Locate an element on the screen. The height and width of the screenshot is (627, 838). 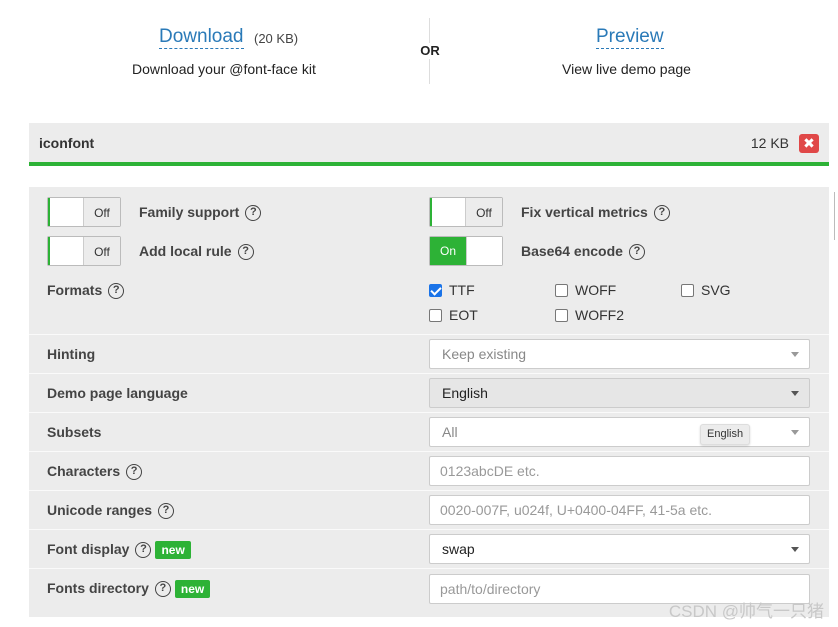
format-woff2-checkbox: WOFF2 is located at coordinates (589, 315).